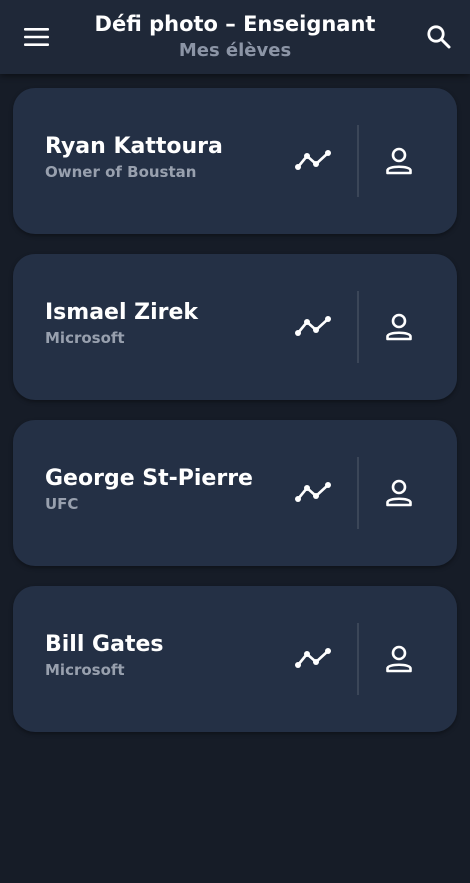 The image size is (470, 883). I want to click on student-info: Ismael Zirek Microsoft, so click(121, 323).